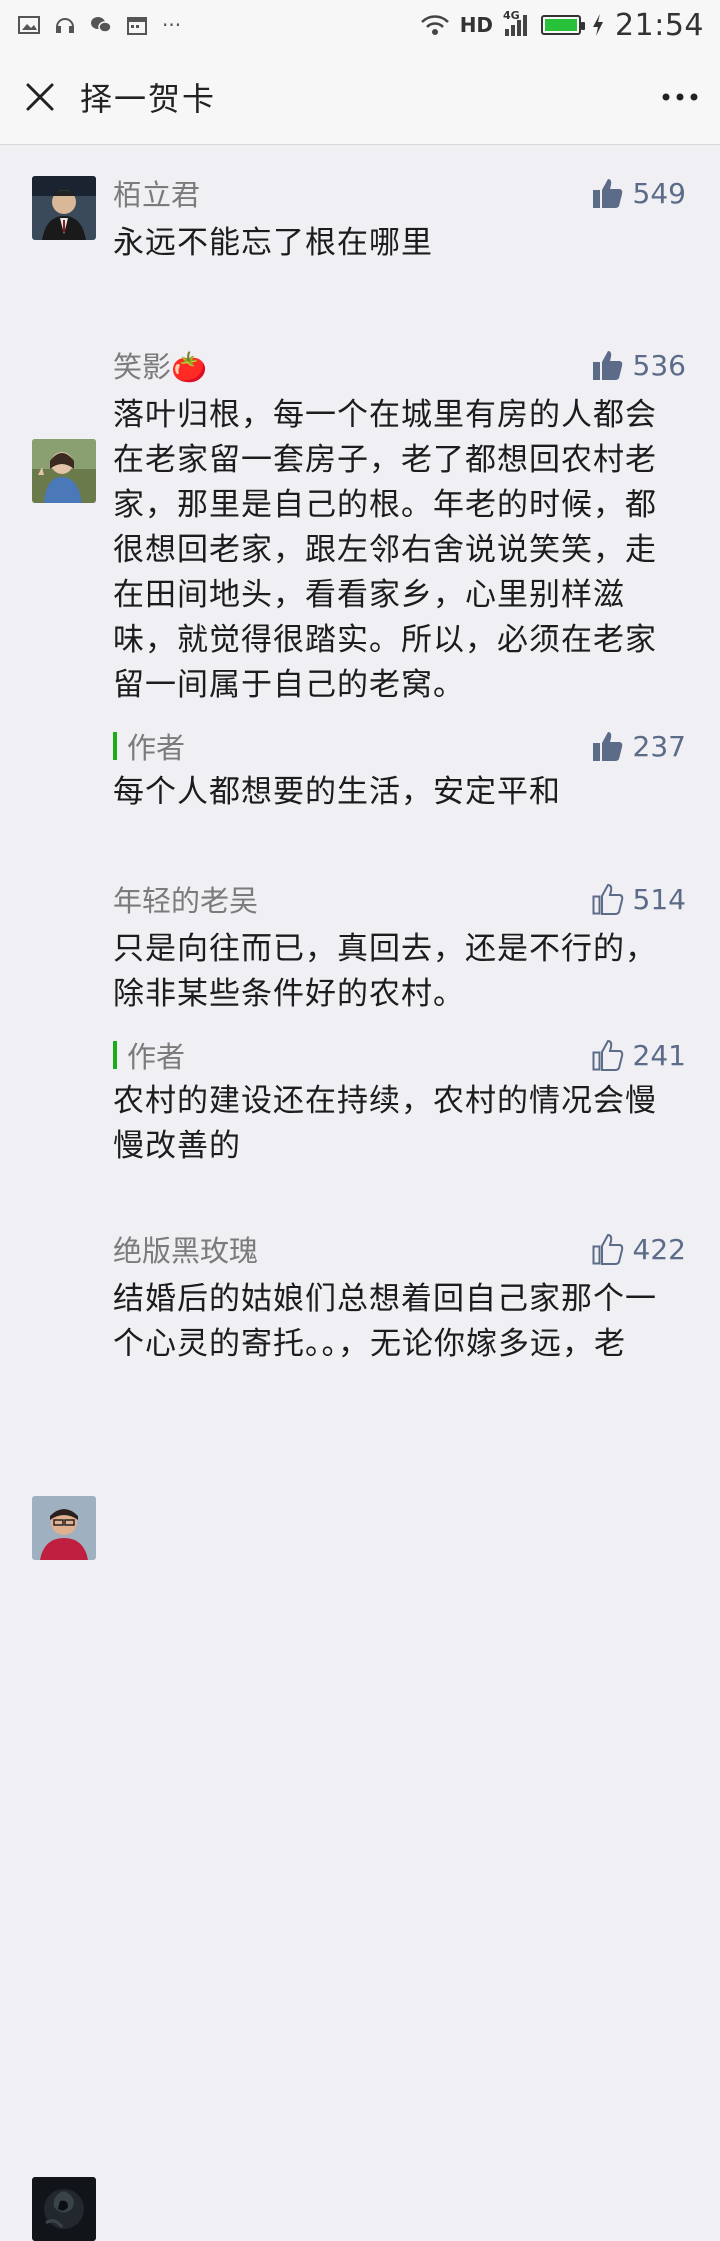  What do you see at coordinates (360, 25) in the screenshot?
I see `status-bar: ··· HD 4G 21:54` at bounding box center [360, 25].